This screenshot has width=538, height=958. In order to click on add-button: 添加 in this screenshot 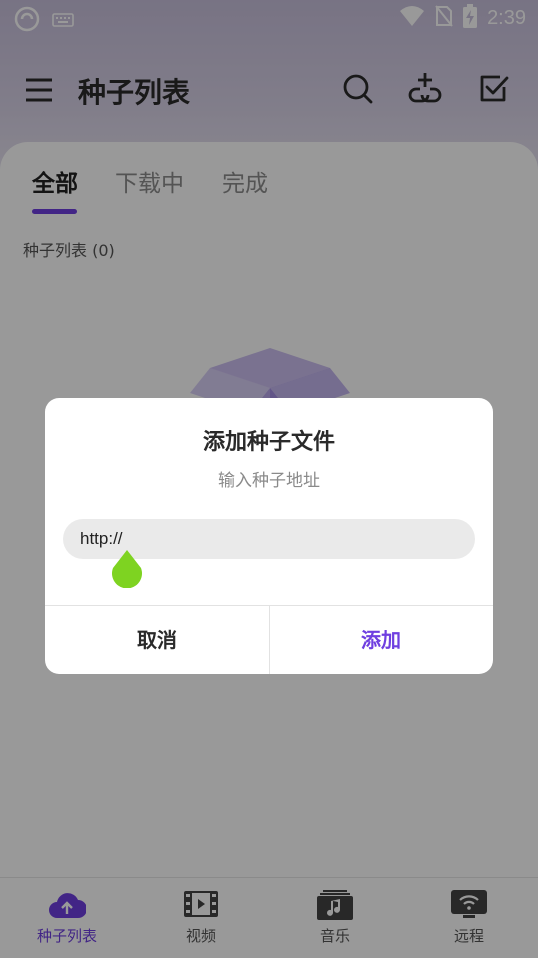, I will do `click(381, 640)`.